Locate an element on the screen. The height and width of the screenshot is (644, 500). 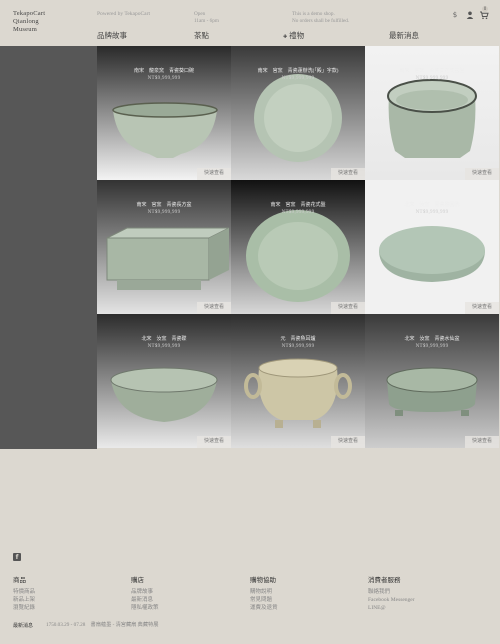
nav-gifts: ✚ 禮物 is located at coordinates (293, 35).